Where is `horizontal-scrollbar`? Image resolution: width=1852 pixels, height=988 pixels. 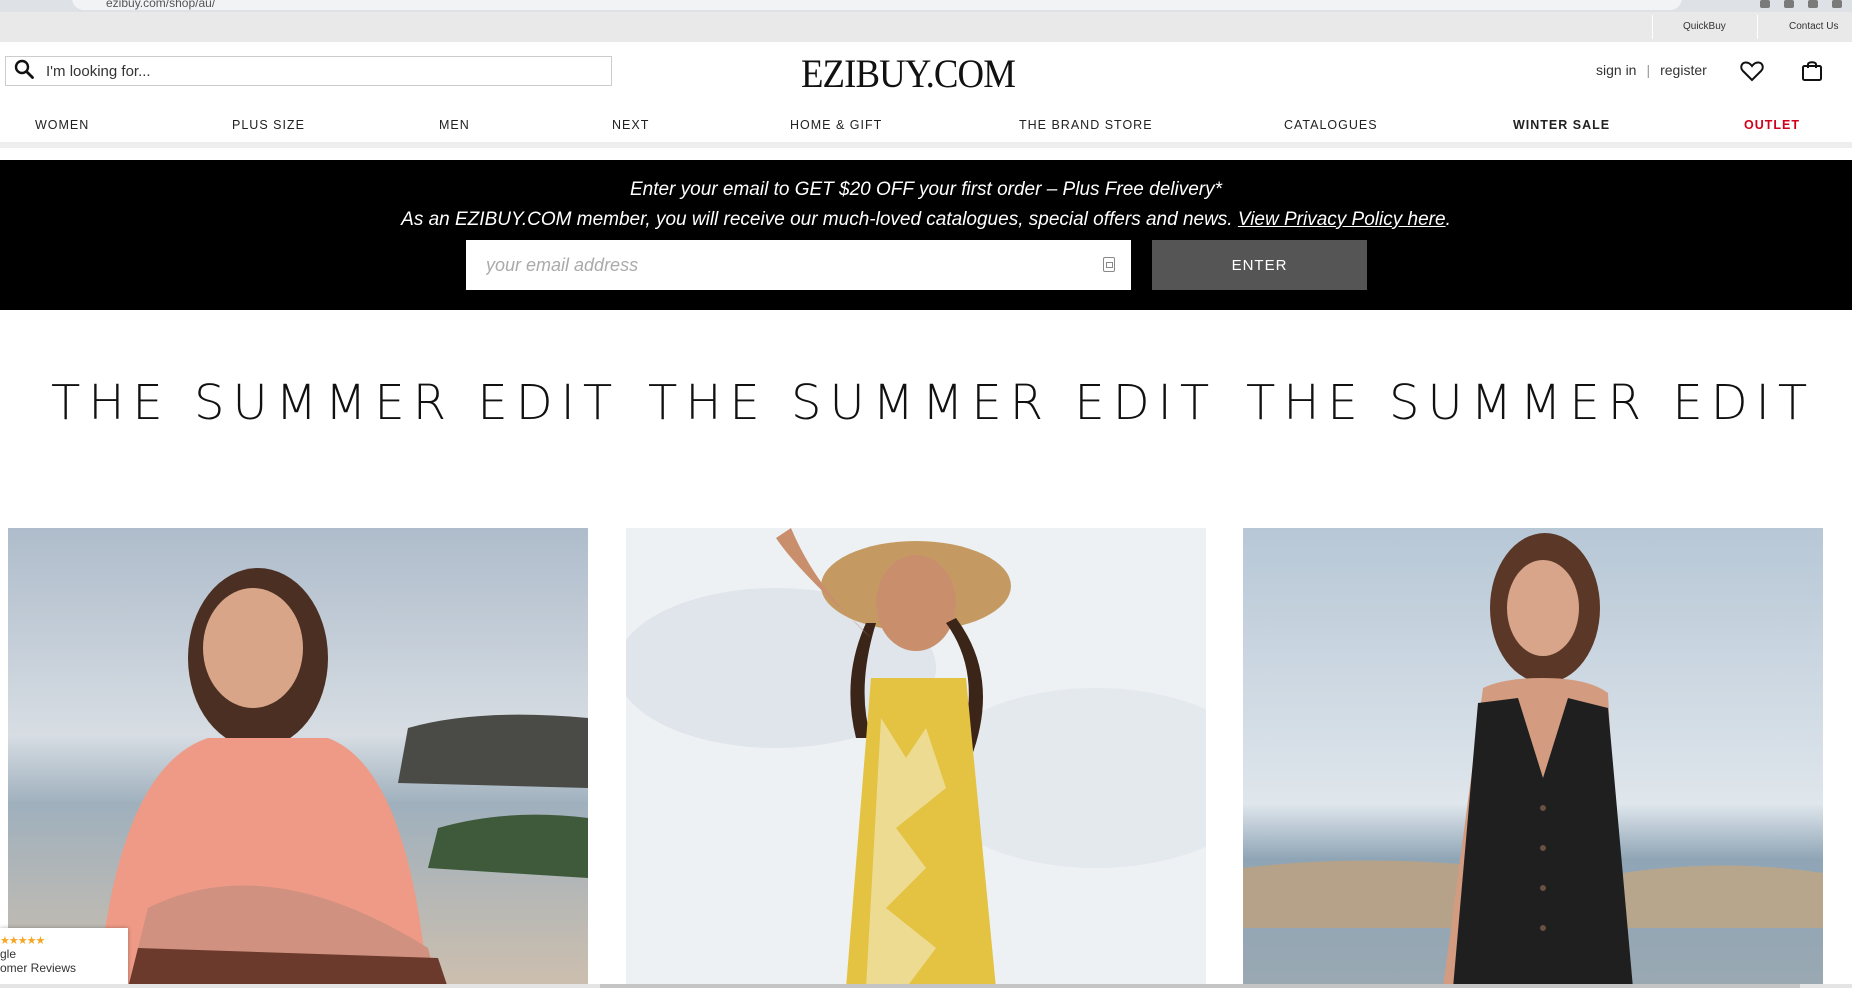 horizontal-scrollbar is located at coordinates (926, 986).